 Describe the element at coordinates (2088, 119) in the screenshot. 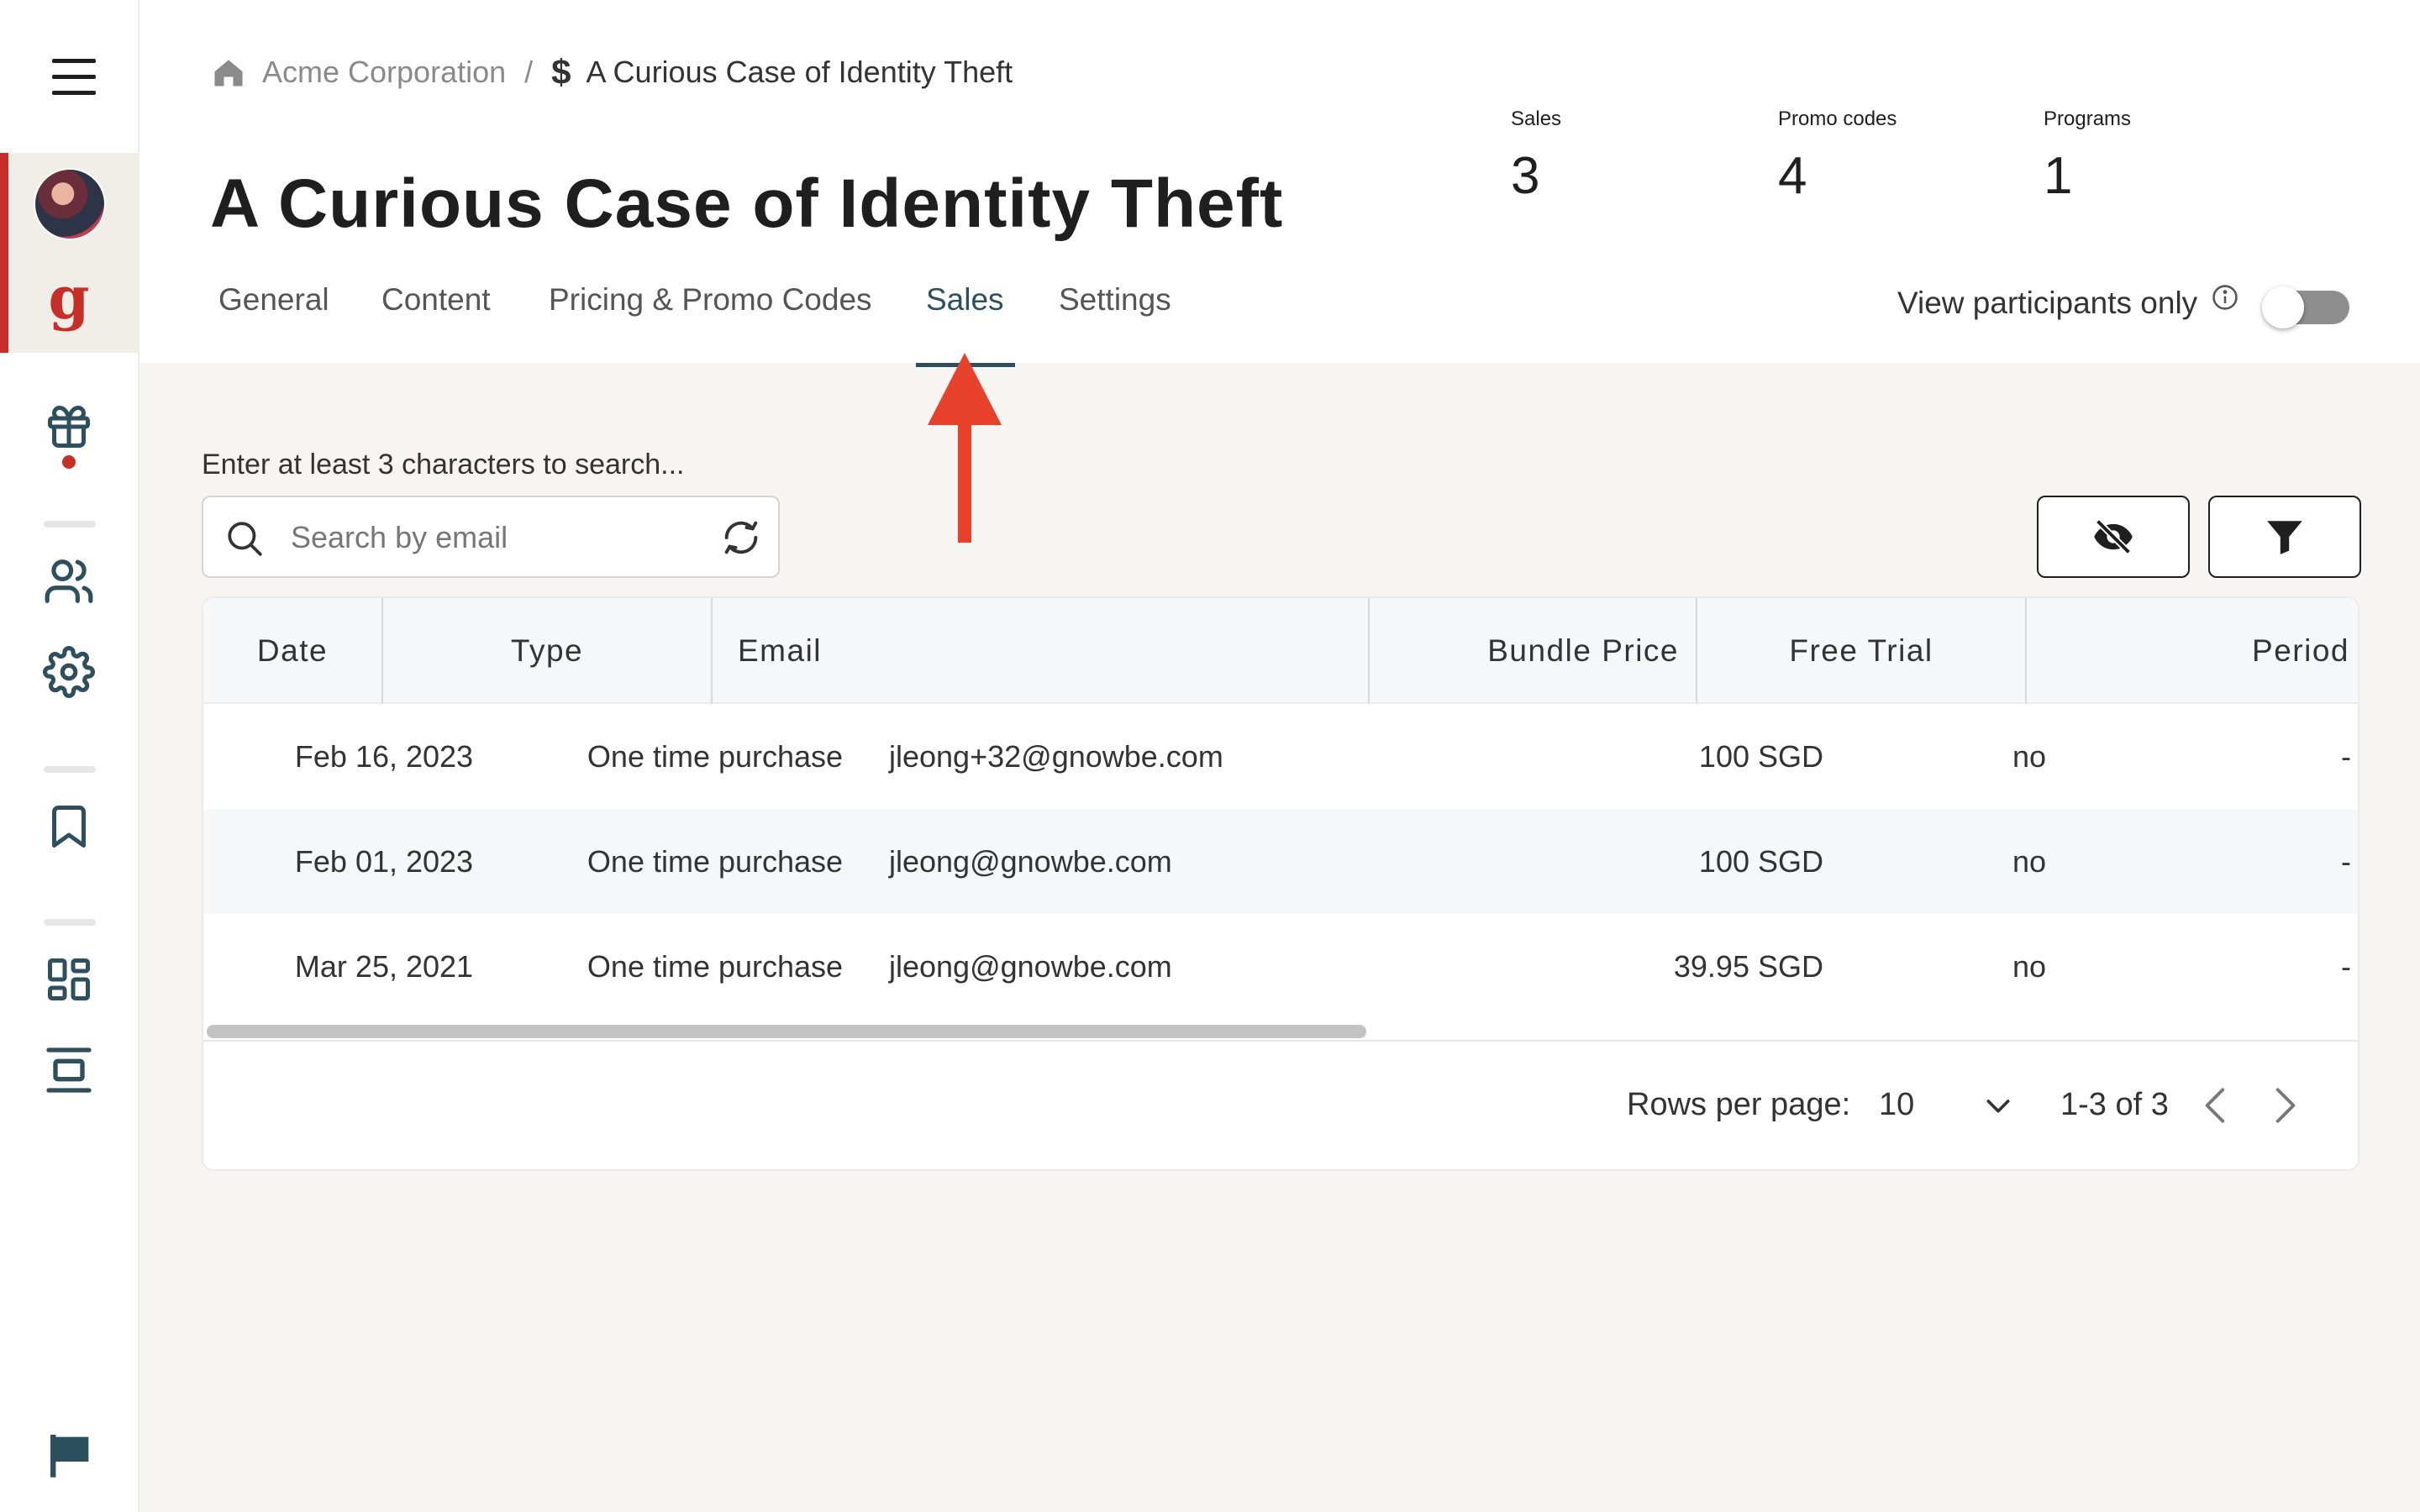

I see `stat-label: Programs` at that location.